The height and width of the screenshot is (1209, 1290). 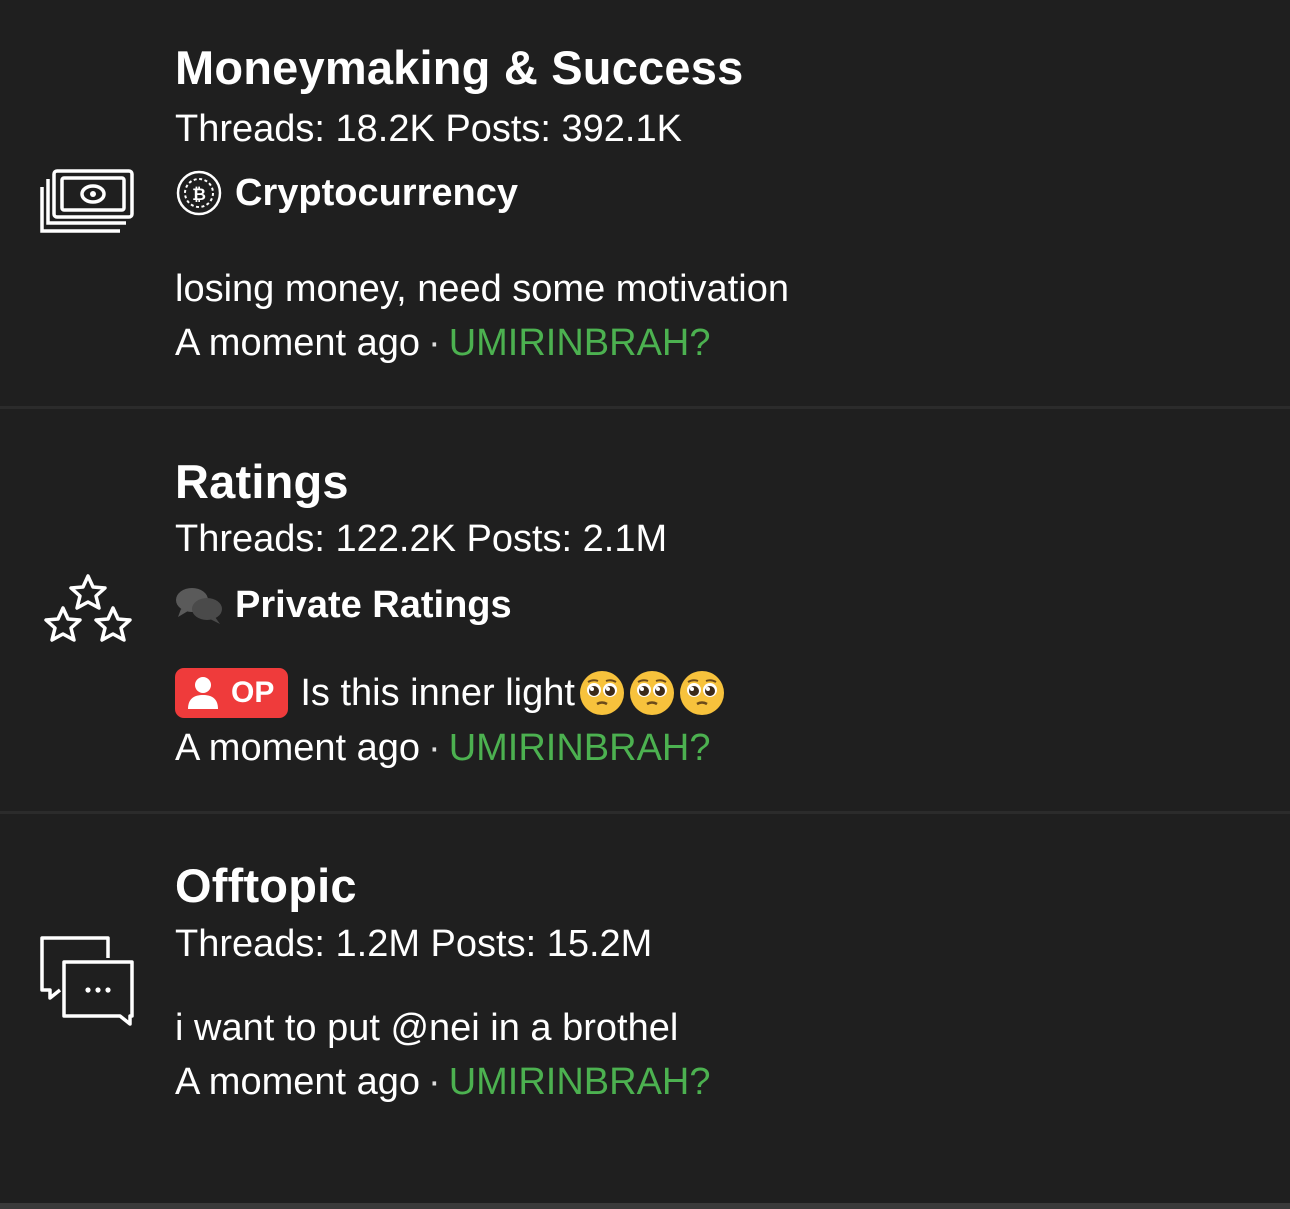 I want to click on forum-stats: Threads: 122.2K Posts: 2.1M, so click(x=421, y=539).